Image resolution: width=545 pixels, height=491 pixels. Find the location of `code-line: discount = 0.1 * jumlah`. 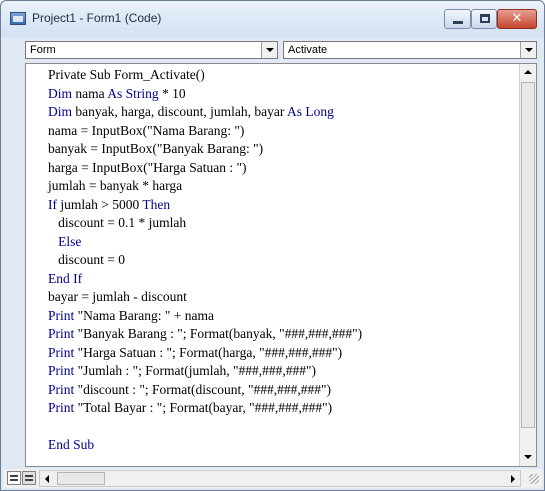

code-line: discount = 0.1 * jumlah is located at coordinates (283, 223).